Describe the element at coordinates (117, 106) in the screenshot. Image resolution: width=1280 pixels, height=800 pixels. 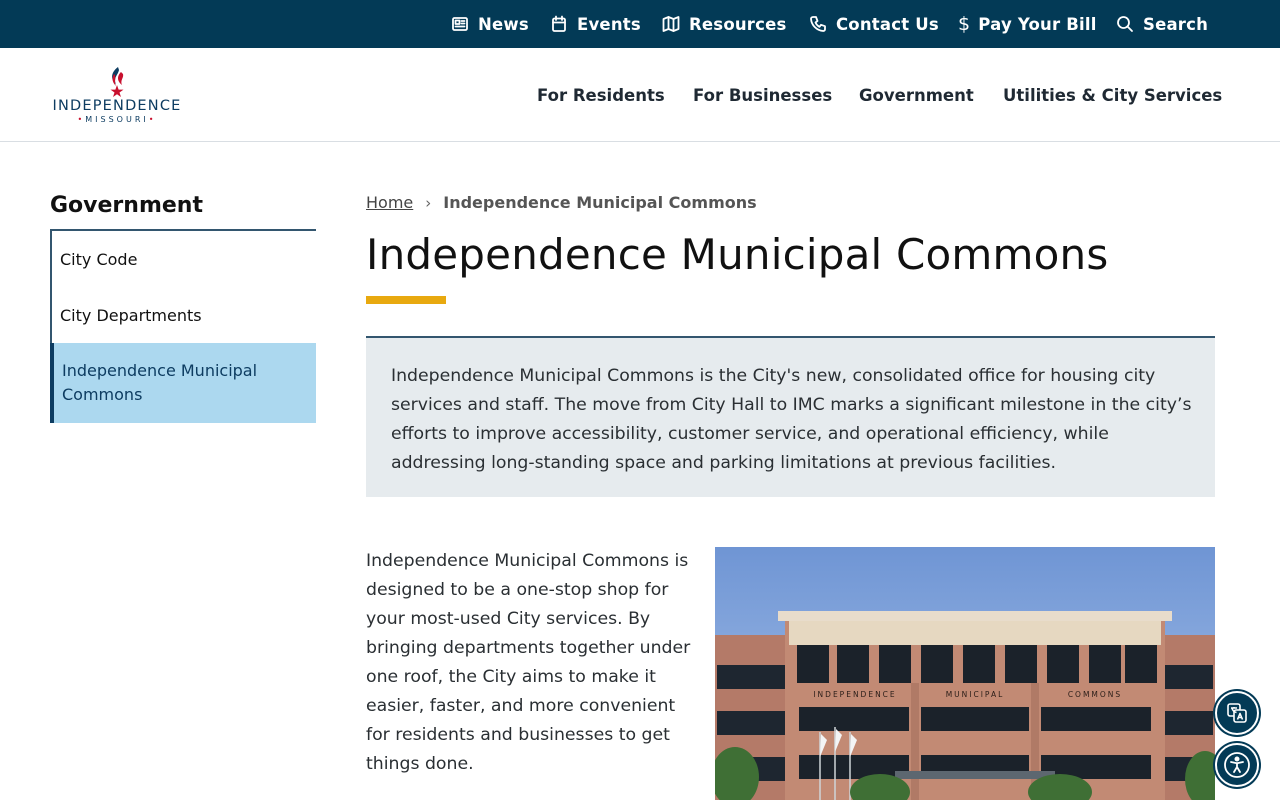
I see `logo-name: INDEPENDENCE` at that location.